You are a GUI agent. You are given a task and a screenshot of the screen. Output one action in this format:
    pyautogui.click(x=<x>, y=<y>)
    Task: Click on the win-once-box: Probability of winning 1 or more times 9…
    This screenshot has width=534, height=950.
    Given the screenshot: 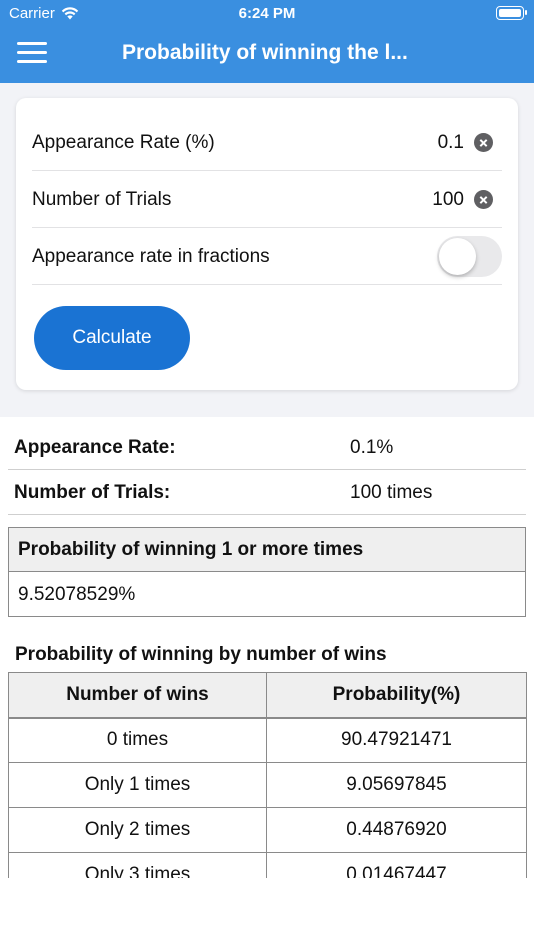 What is the action you would take?
    pyautogui.click(x=267, y=572)
    